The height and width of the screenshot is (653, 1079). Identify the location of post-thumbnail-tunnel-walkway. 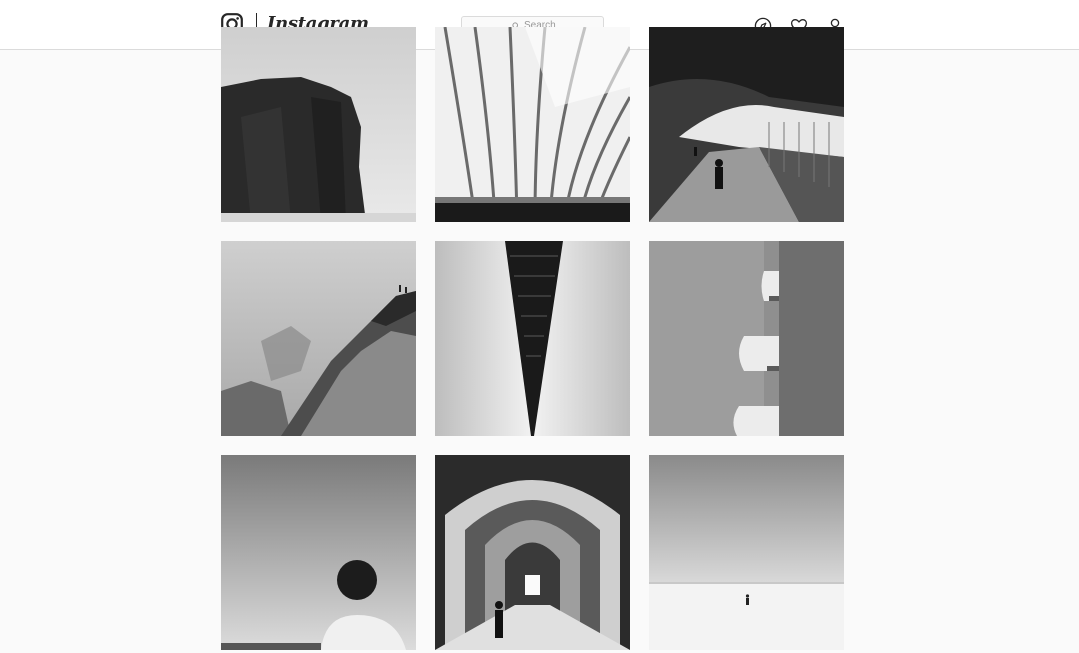
(746, 124).